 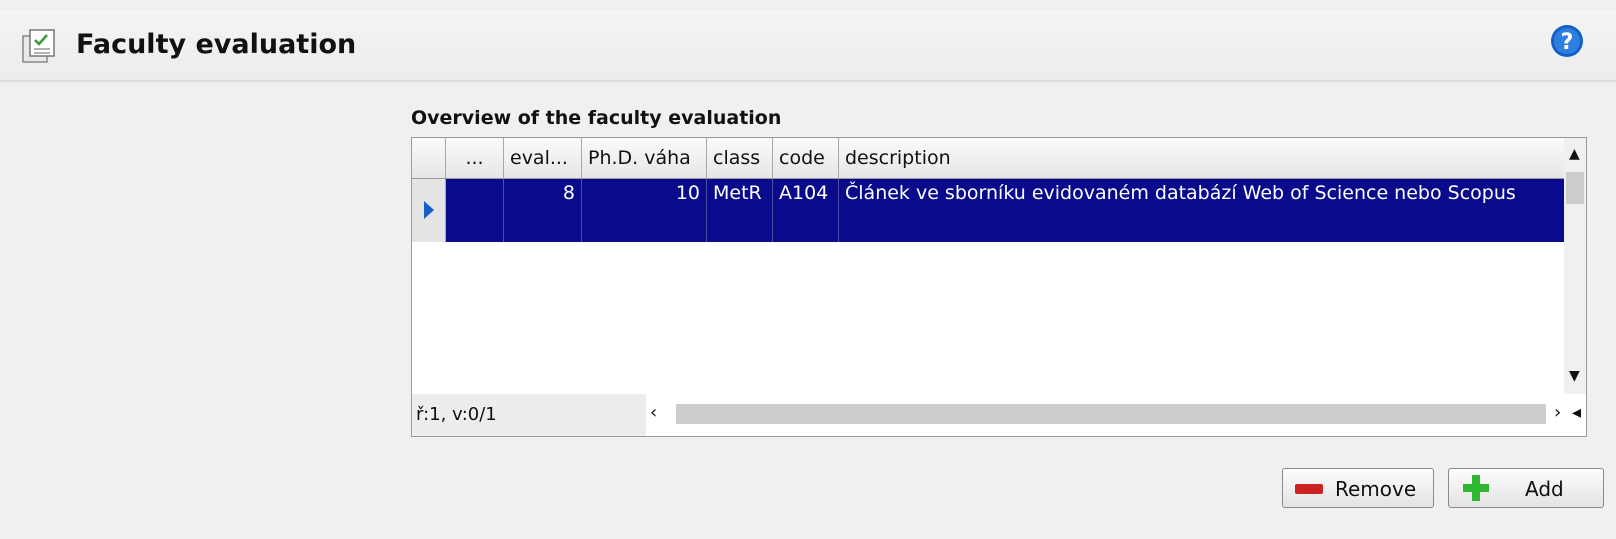 What do you see at coordinates (429, 158) in the screenshot?
I see `row-selector-header` at bounding box center [429, 158].